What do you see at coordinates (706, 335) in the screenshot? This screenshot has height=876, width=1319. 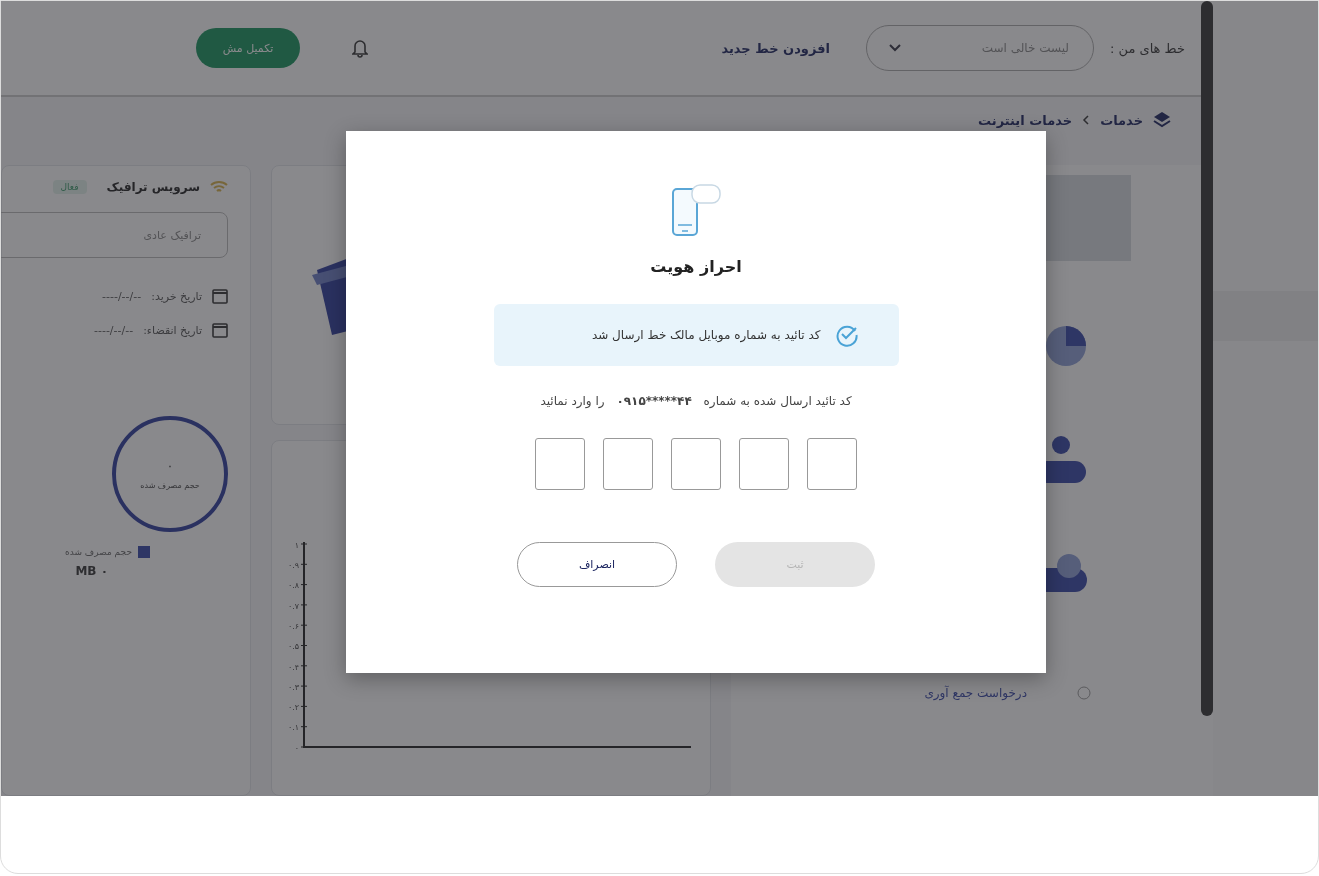 I see `alert-text: کد تائید به شماره موبایل مالک خط ارسال شد` at bounding box center [706, 335].